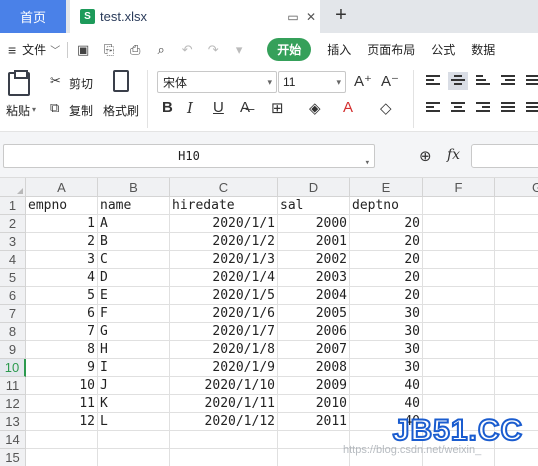 The image size is (538, 466). I want to click on cell-e5: 20, so click(386, 278).